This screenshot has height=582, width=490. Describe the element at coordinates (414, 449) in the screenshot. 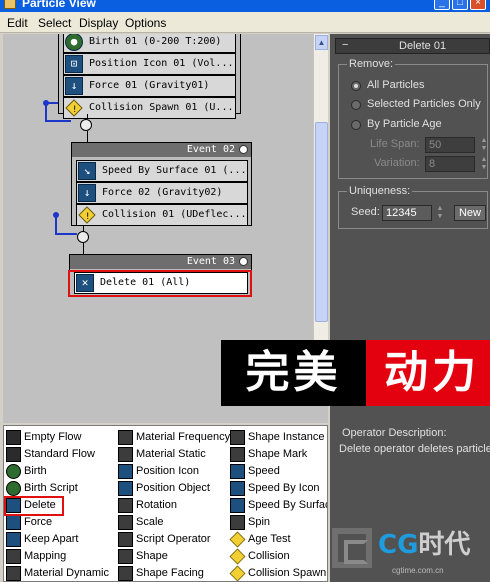

I see `description-text: Delete operator deletes particles` at that location.